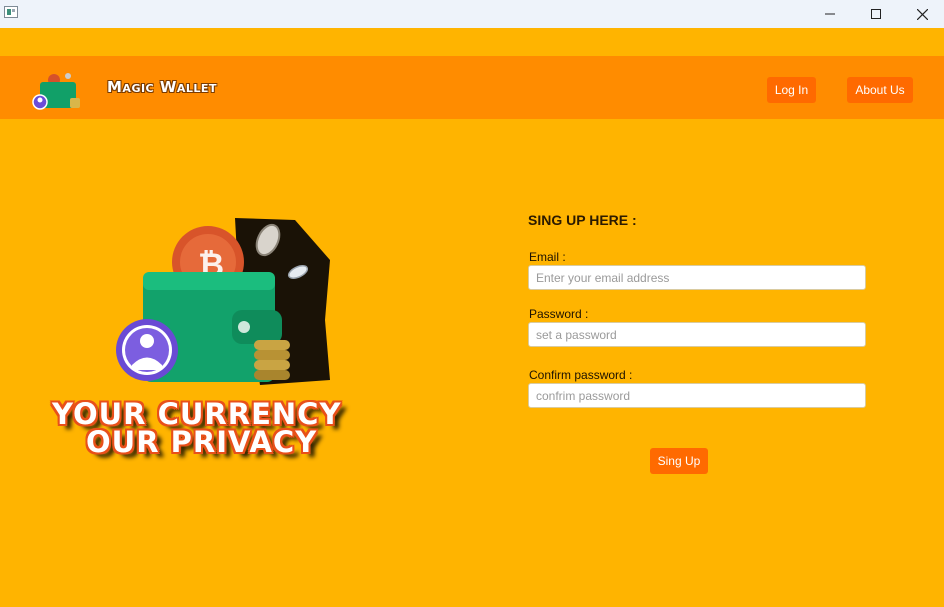 Image resolution: width=944 pixels, height=607 pixels. Describe the element at coordinates (880, 90) in the screenshot. I see `about-us-button: About Us` at that location.